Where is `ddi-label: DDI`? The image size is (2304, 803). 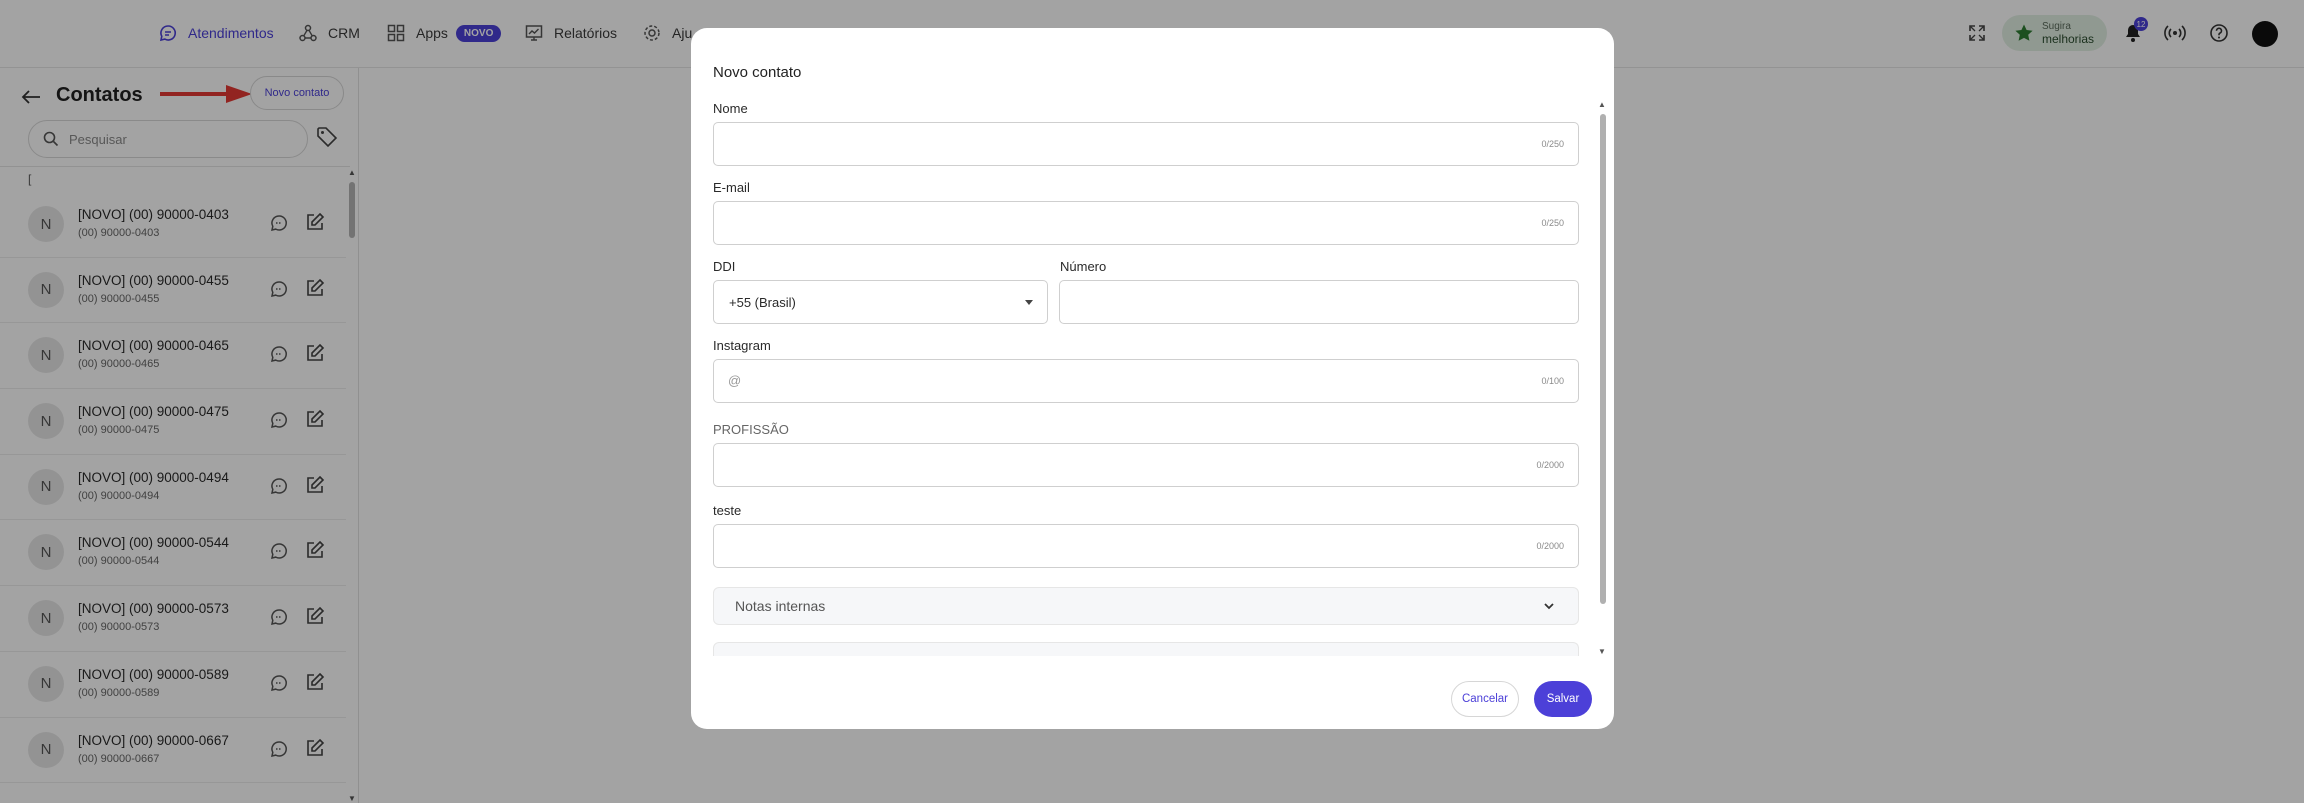
ddi-label: DDI is located at coordinates (724, 266).